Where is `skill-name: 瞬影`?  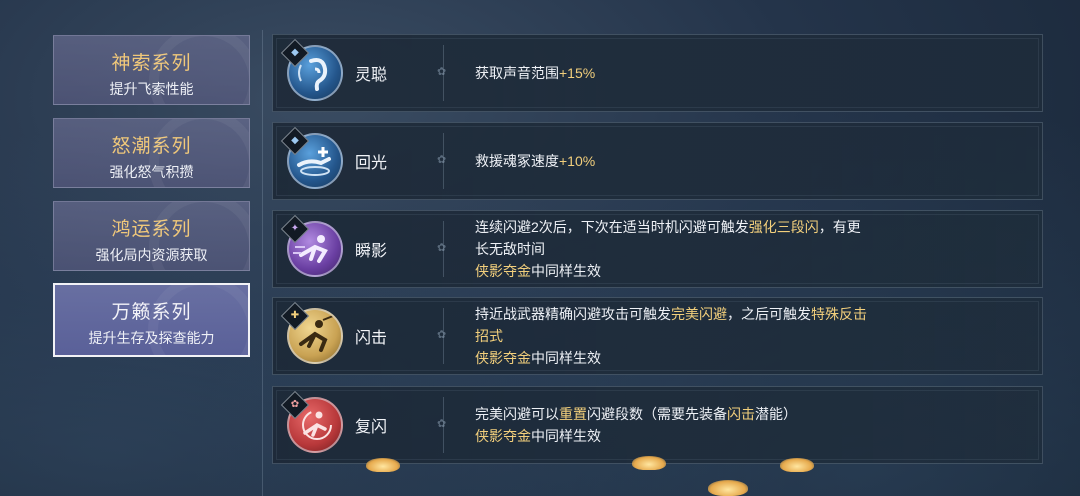 skill-name: 瞬影 is located at coordinates (371, 251).